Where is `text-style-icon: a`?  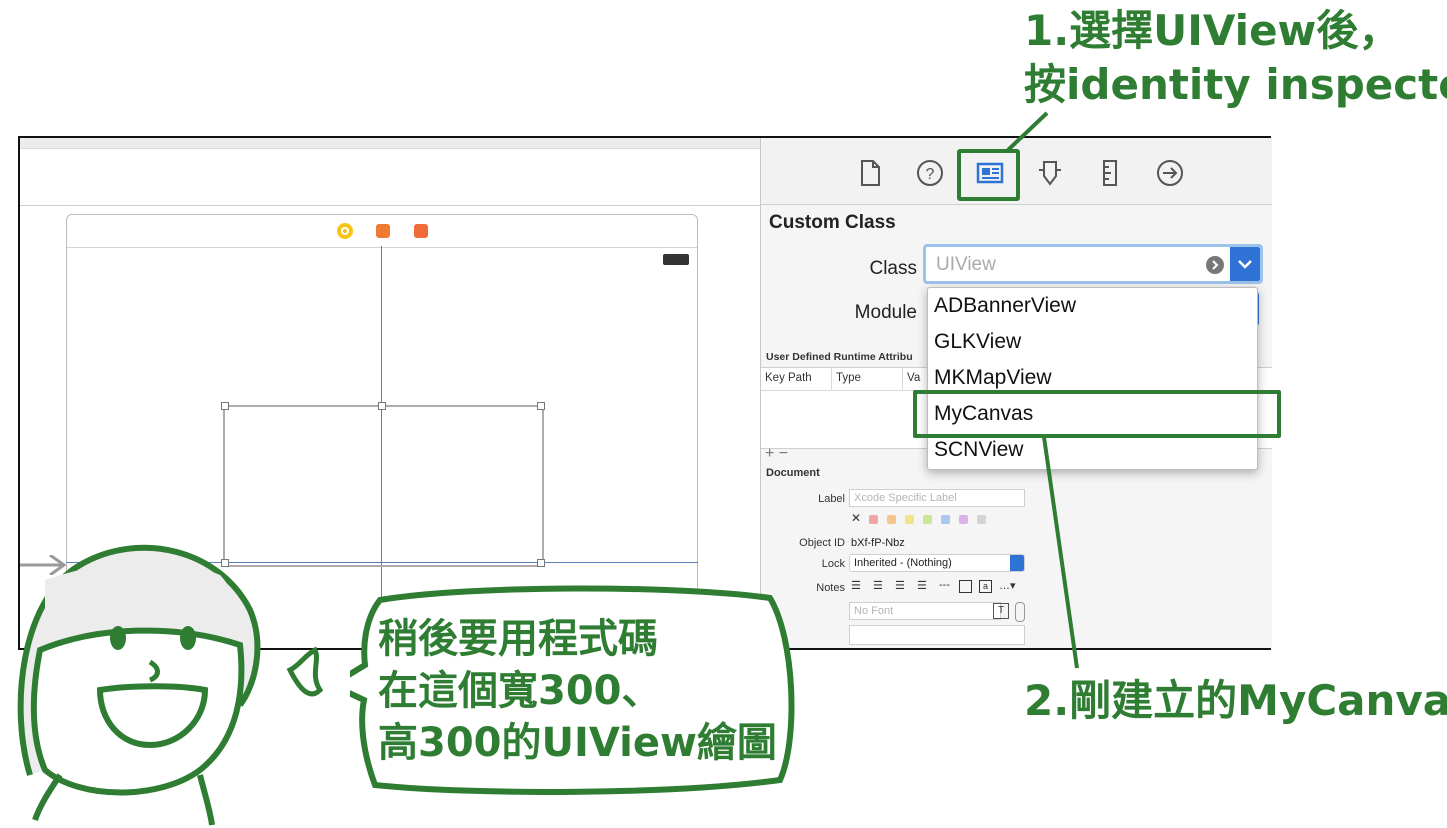
text-style-icon: a is located at coordinates (985, 586).